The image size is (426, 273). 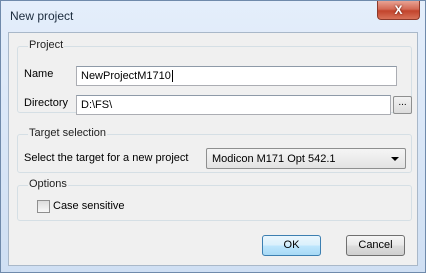 I want to click on project-group-label: Project, so click(x=46, y=45).